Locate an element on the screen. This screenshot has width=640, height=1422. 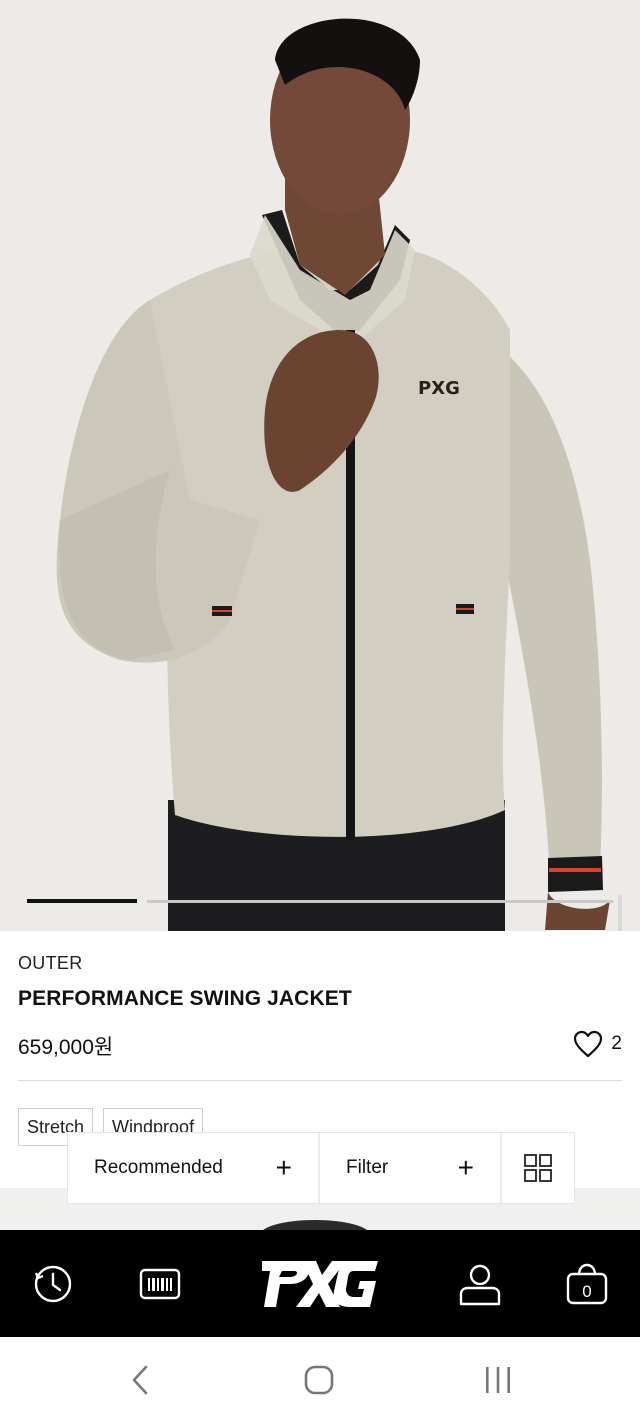
sort-recommended-button: Recommended + is located at coordinates (194, 1168).